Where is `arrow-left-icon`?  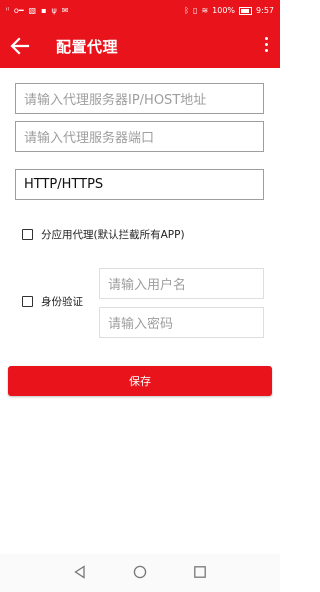 arrow-left-icon is located at coordinates (20, 46).